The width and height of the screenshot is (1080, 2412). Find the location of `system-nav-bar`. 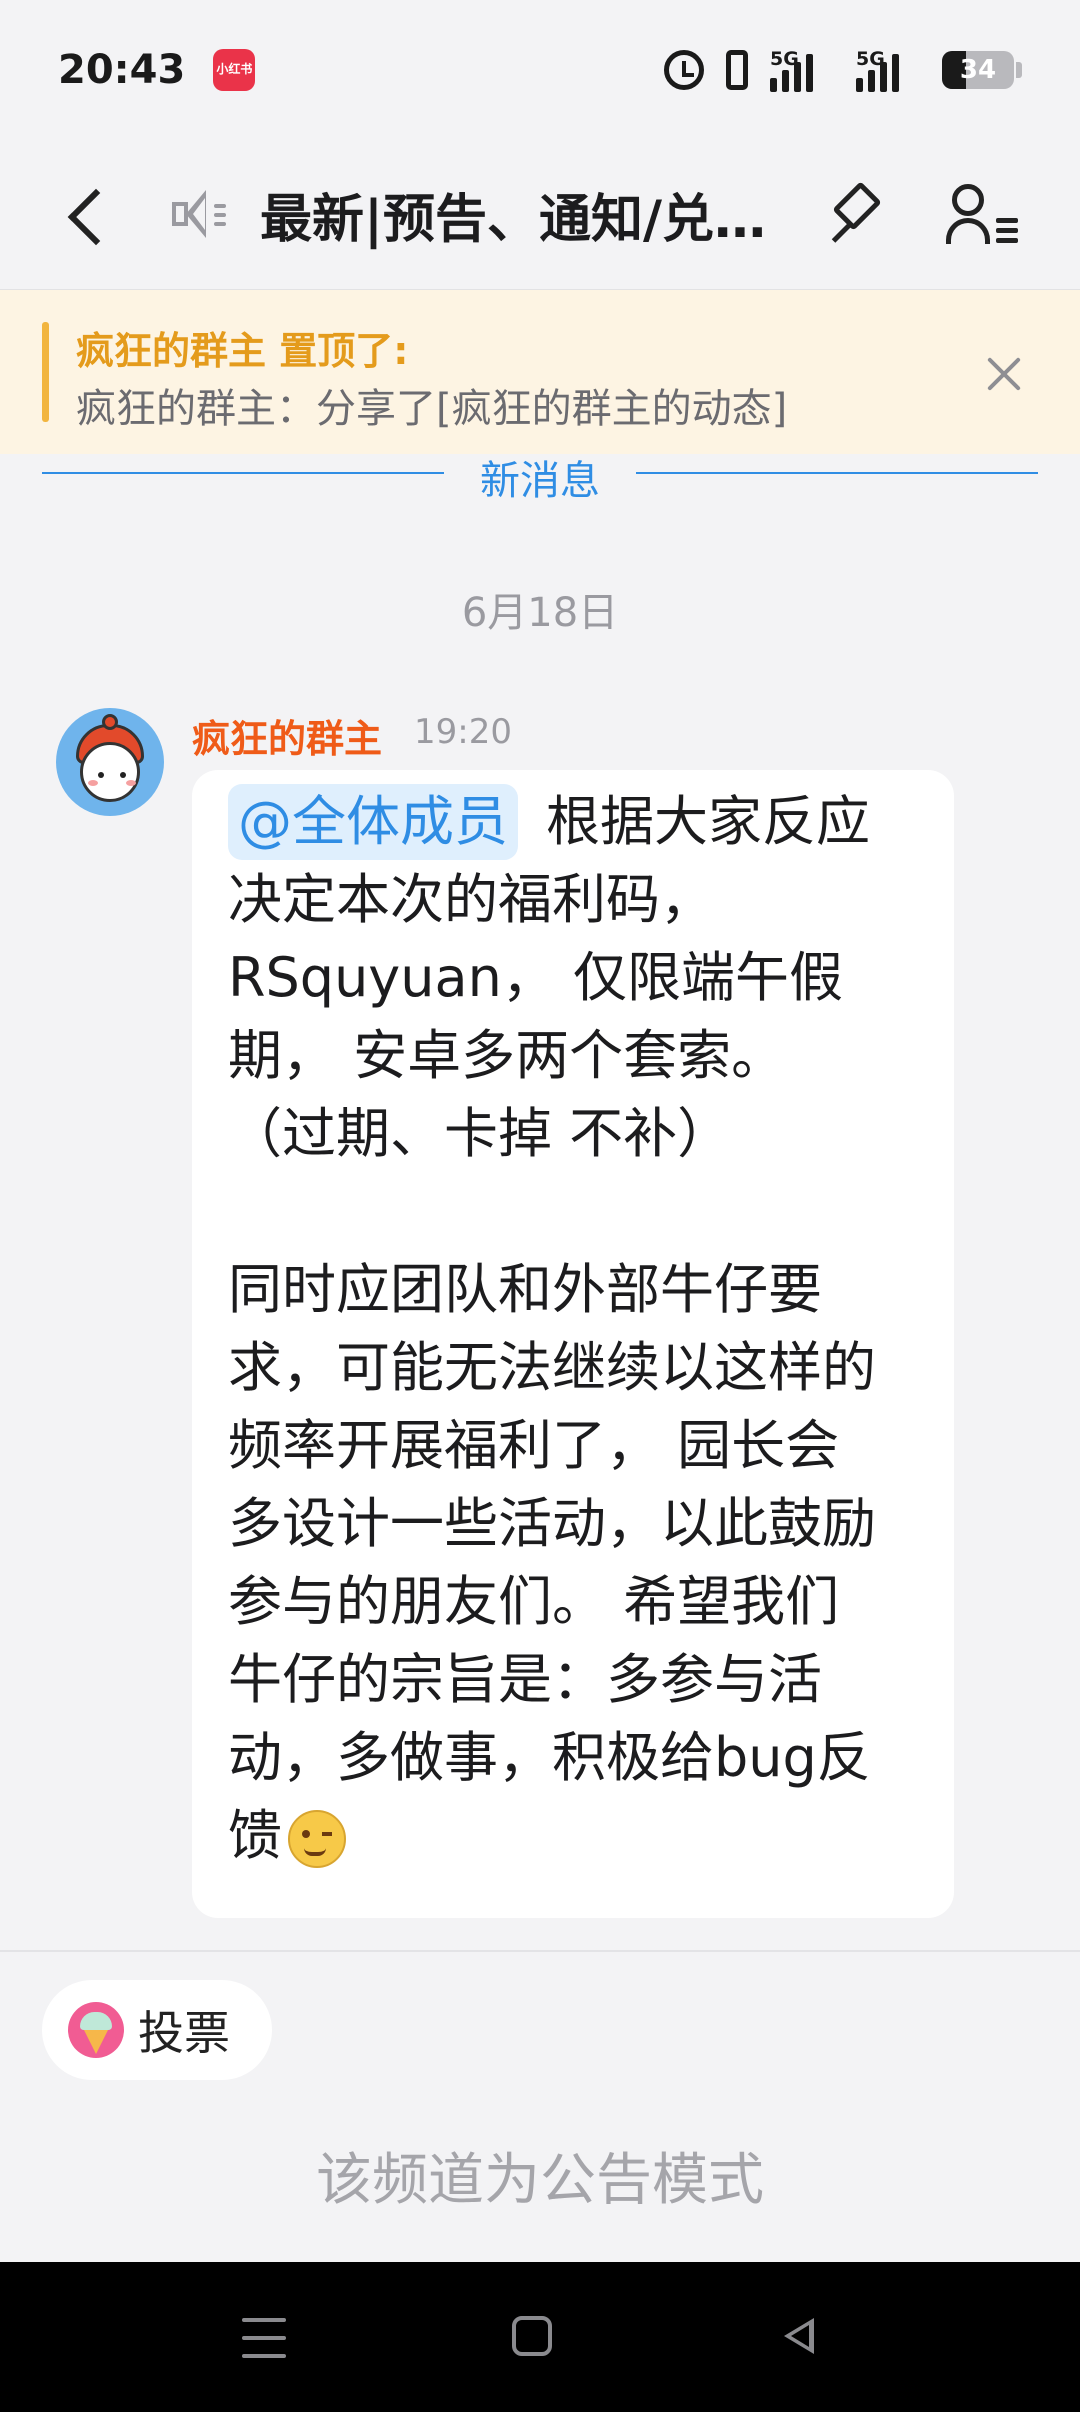

system-nav-bar is located at coordinates (540, 2337).